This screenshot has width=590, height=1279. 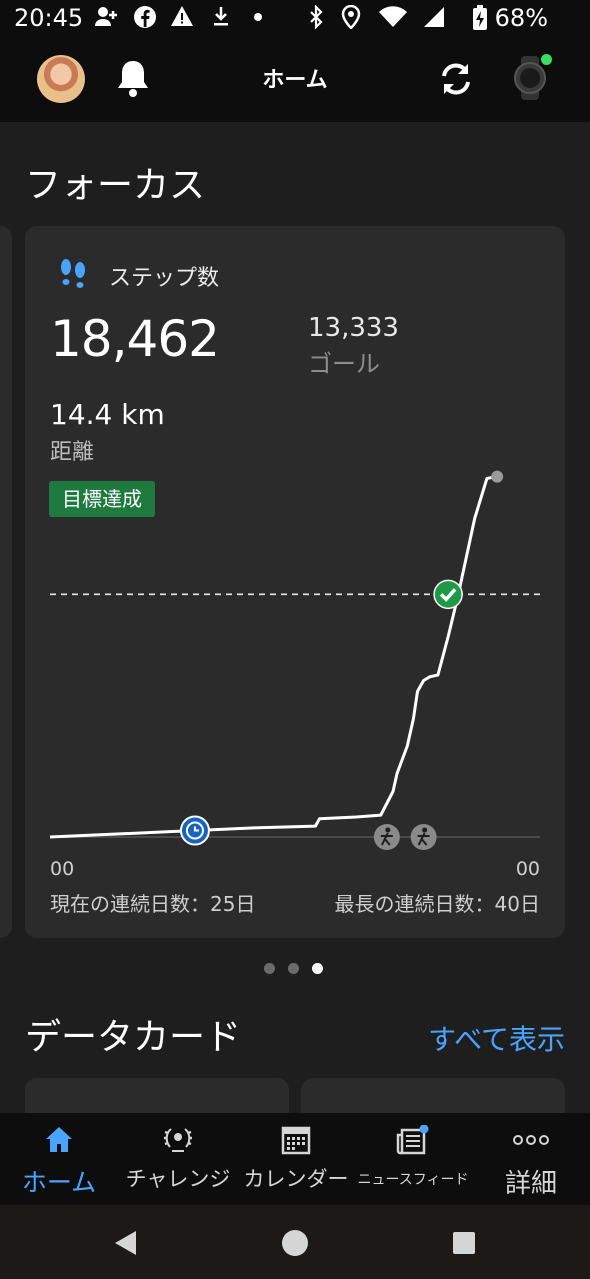 What do you see at coordinates (153, 904) in the screenshot?
I see `current-streak: 現在の連続日数：25日` at bounding box center [153, 904].